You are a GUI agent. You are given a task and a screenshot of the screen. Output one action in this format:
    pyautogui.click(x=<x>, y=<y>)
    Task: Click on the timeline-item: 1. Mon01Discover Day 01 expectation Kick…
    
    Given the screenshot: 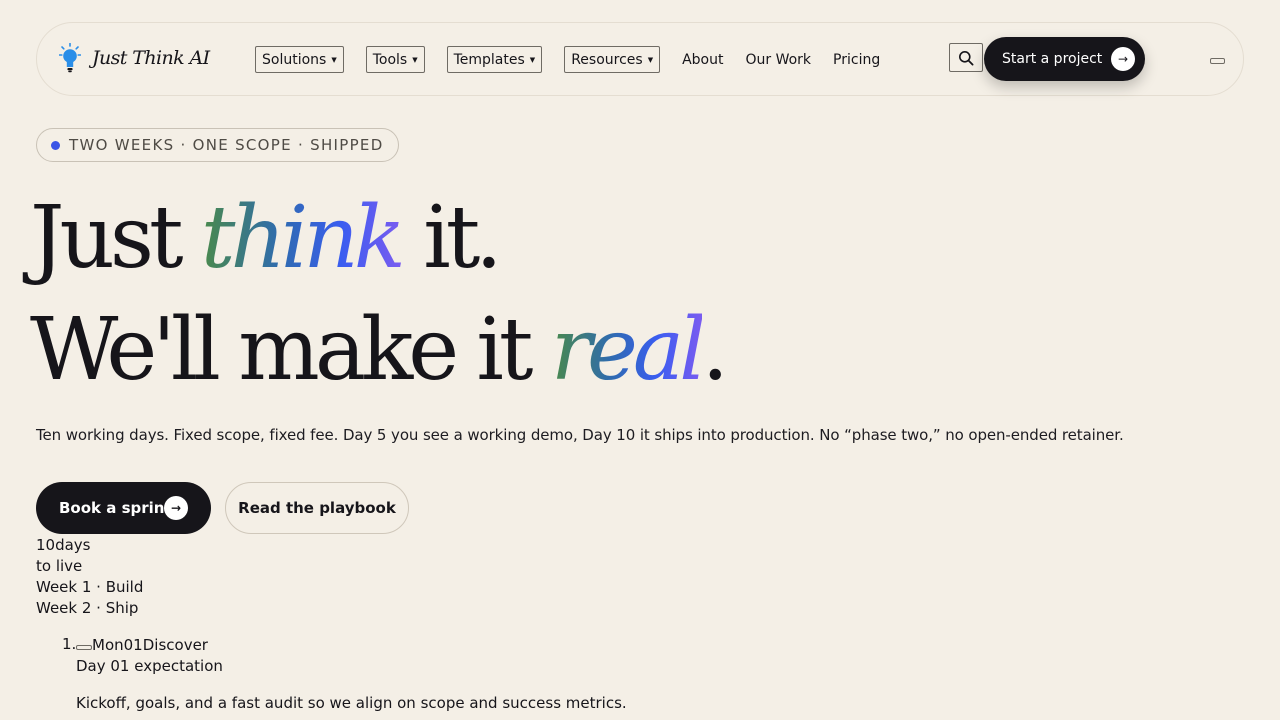 What is the action you would take?
    pyautogui.click(x=344, y=674)
    